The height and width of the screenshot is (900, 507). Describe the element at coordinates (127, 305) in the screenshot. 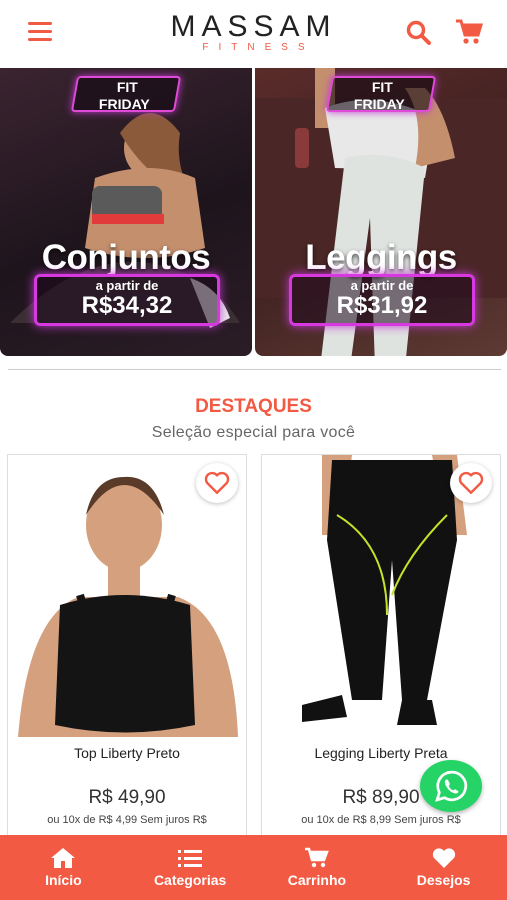

I see `banner-price: R$34,32` at that location.